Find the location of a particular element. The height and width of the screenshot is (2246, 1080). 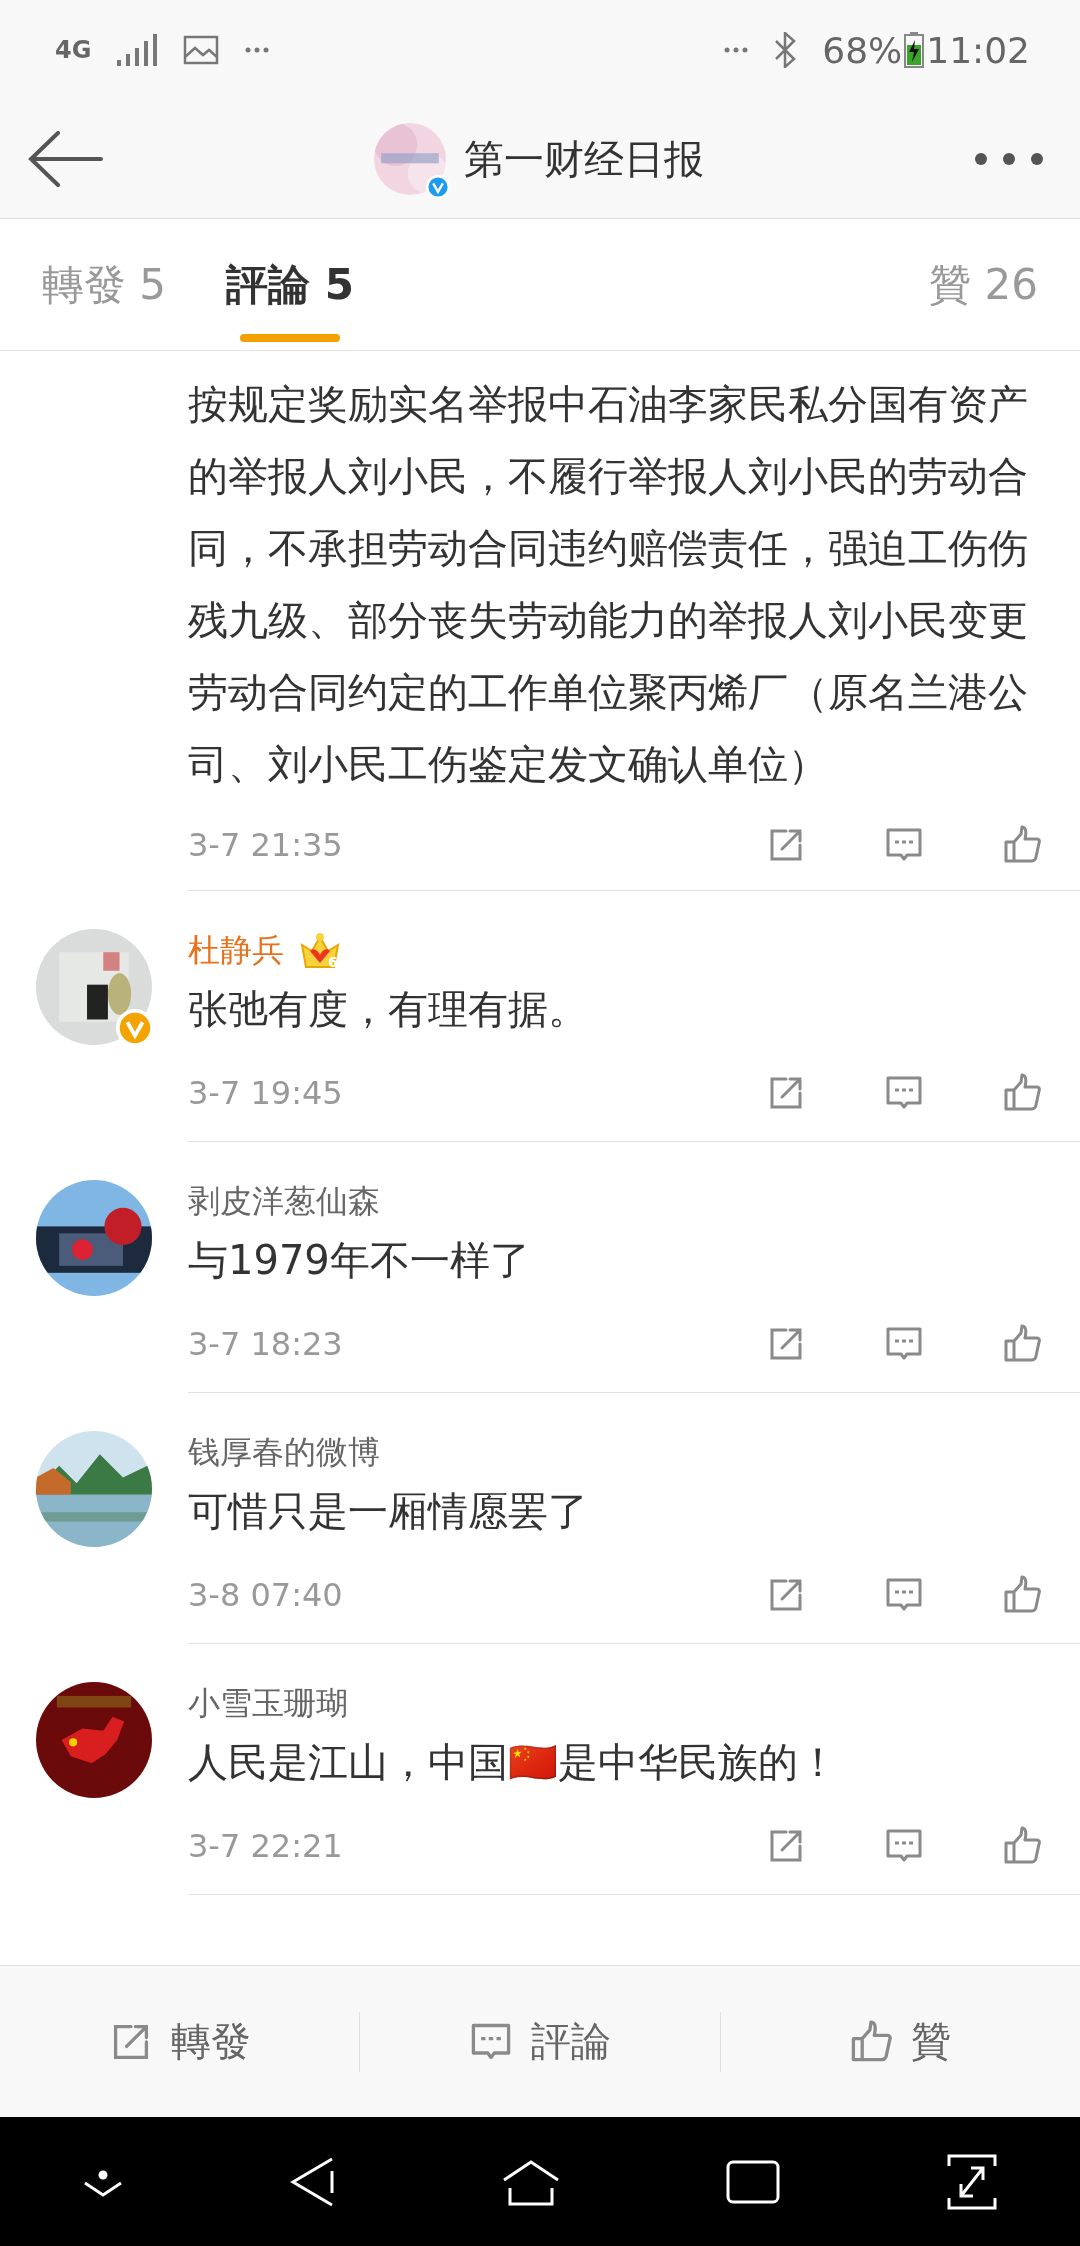

clock-time: 11:02 is located at coordinates (978, 50).